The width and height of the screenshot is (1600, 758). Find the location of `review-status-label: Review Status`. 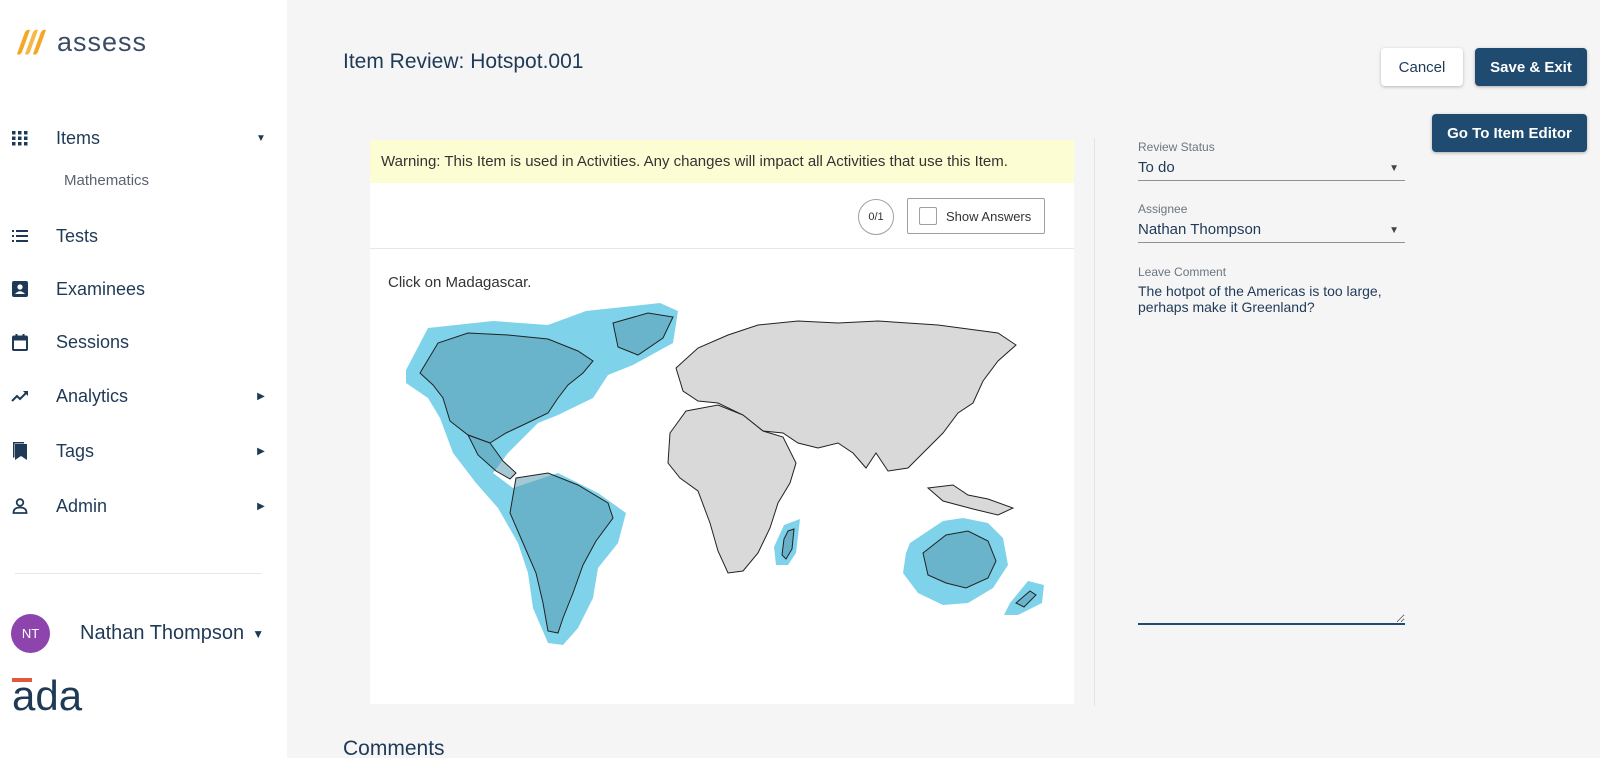

review-status-label: Review Status is located at coordinates (1176, 147).